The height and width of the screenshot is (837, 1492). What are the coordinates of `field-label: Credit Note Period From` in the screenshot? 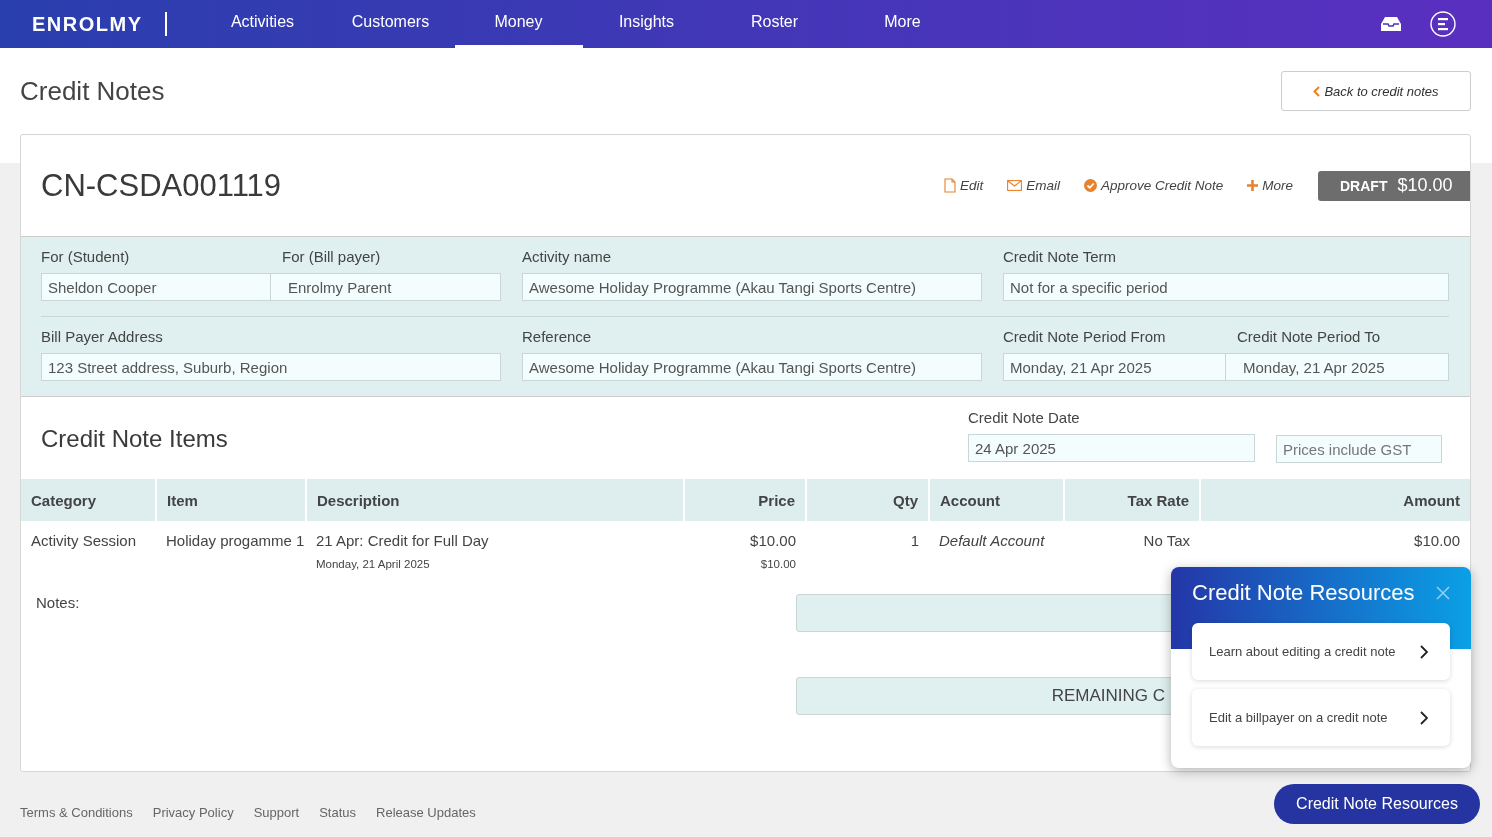 It's located at (1085, 336).